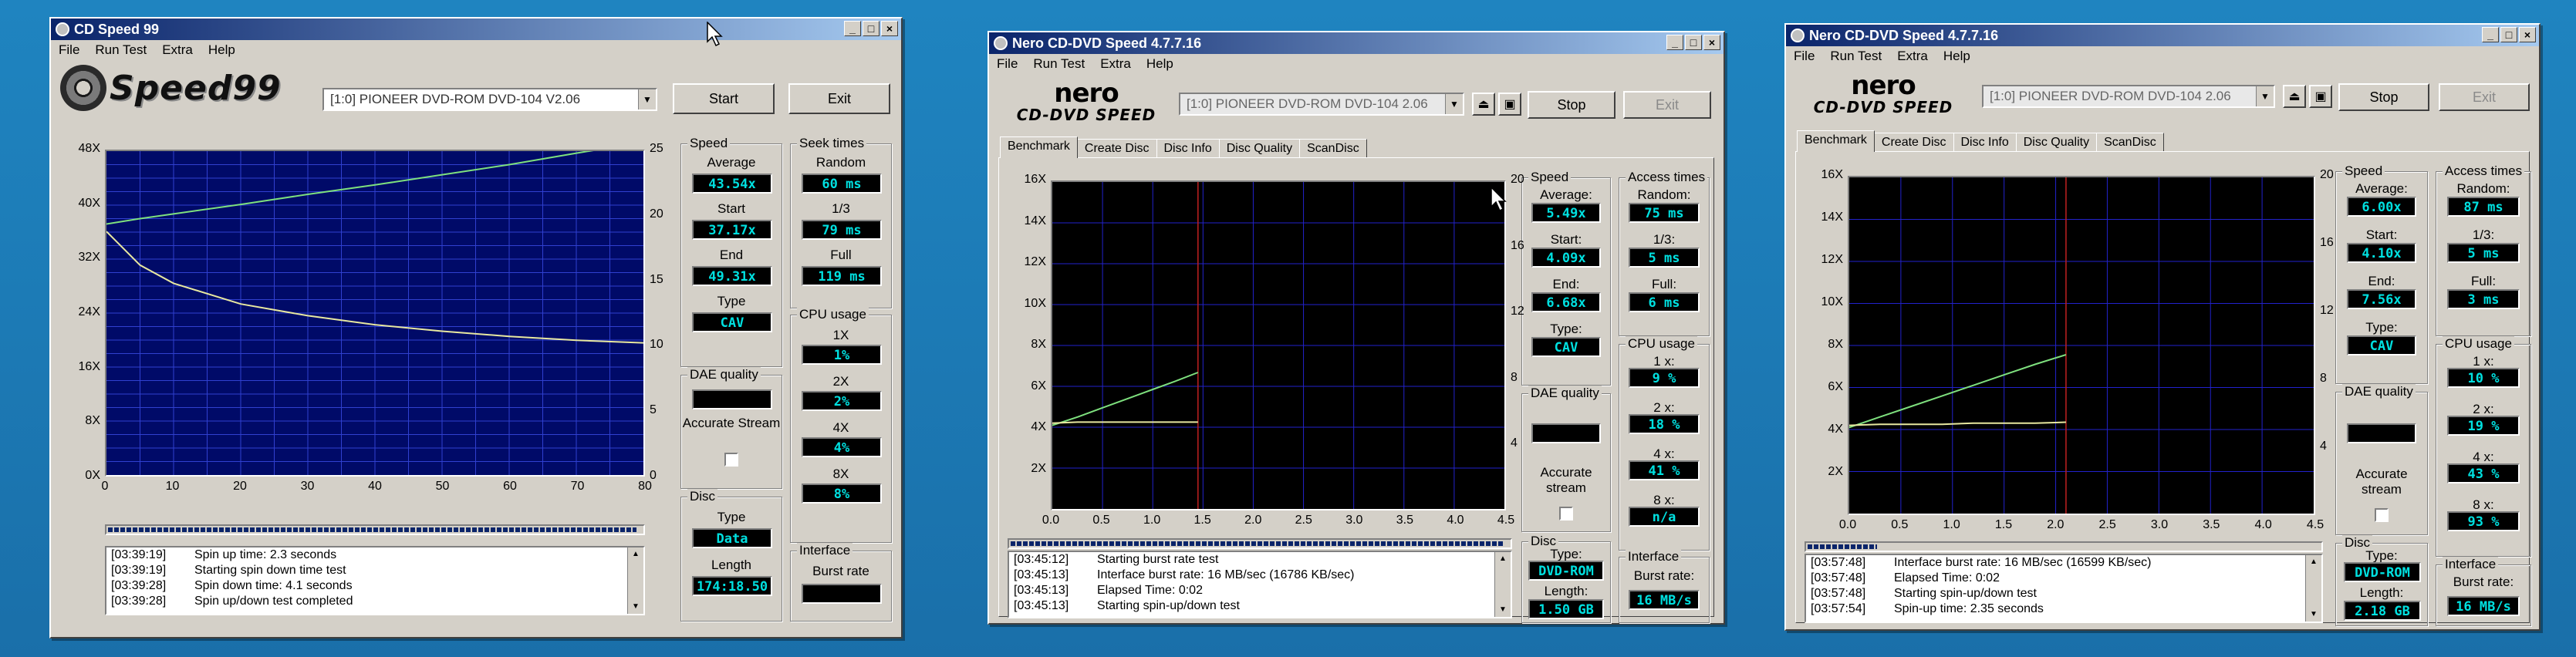  What do you see at coordinates (1038, 344) in the screenshot?
I see `y-tick-label: 8X` at bounding box center [1038, 344].